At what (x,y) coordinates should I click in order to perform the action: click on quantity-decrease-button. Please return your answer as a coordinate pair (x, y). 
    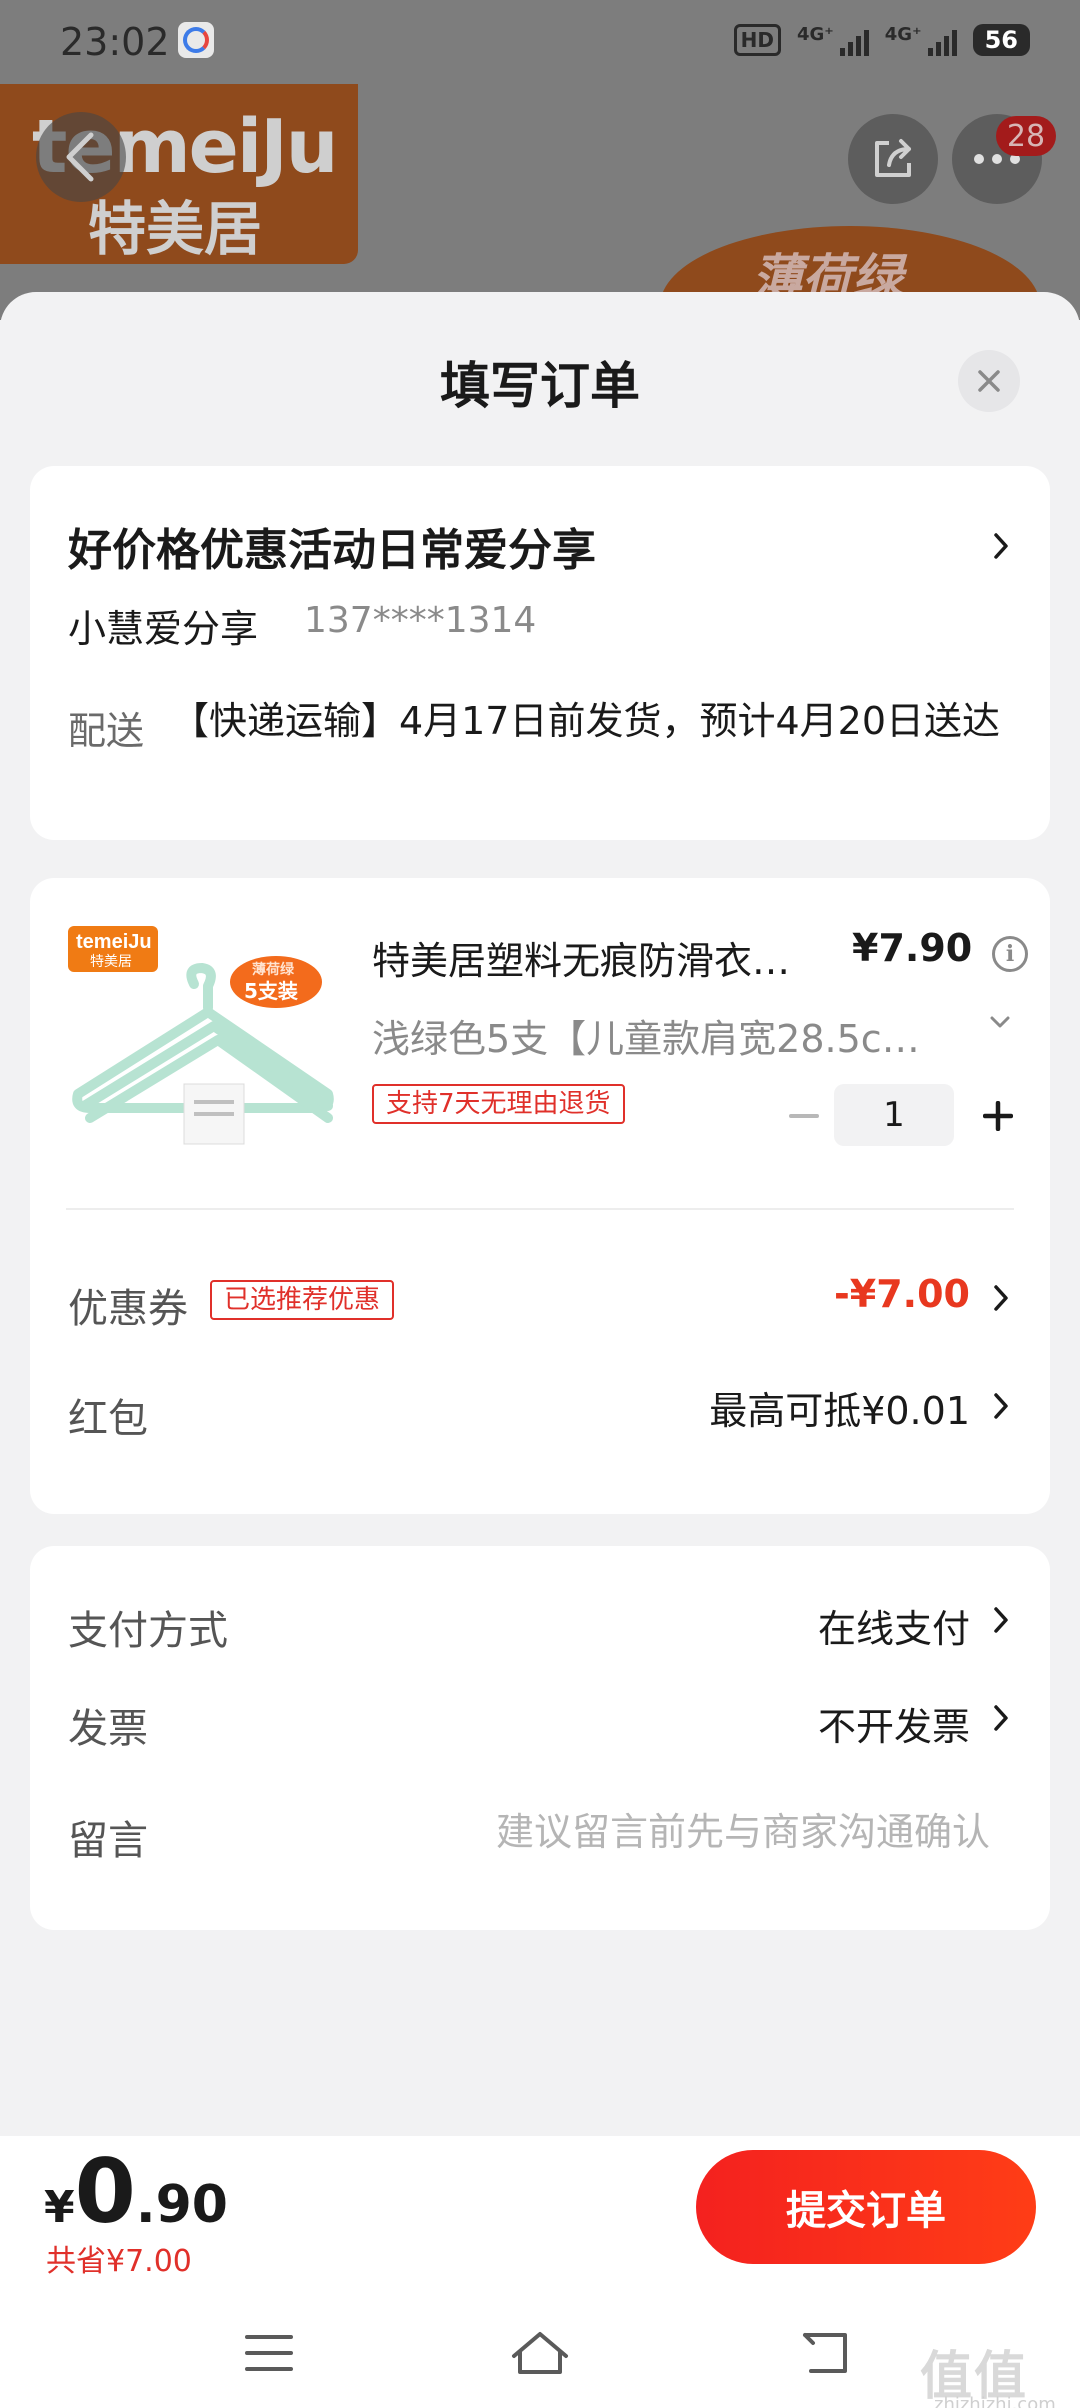
    Looking at the image, I should click on (804, 1116).